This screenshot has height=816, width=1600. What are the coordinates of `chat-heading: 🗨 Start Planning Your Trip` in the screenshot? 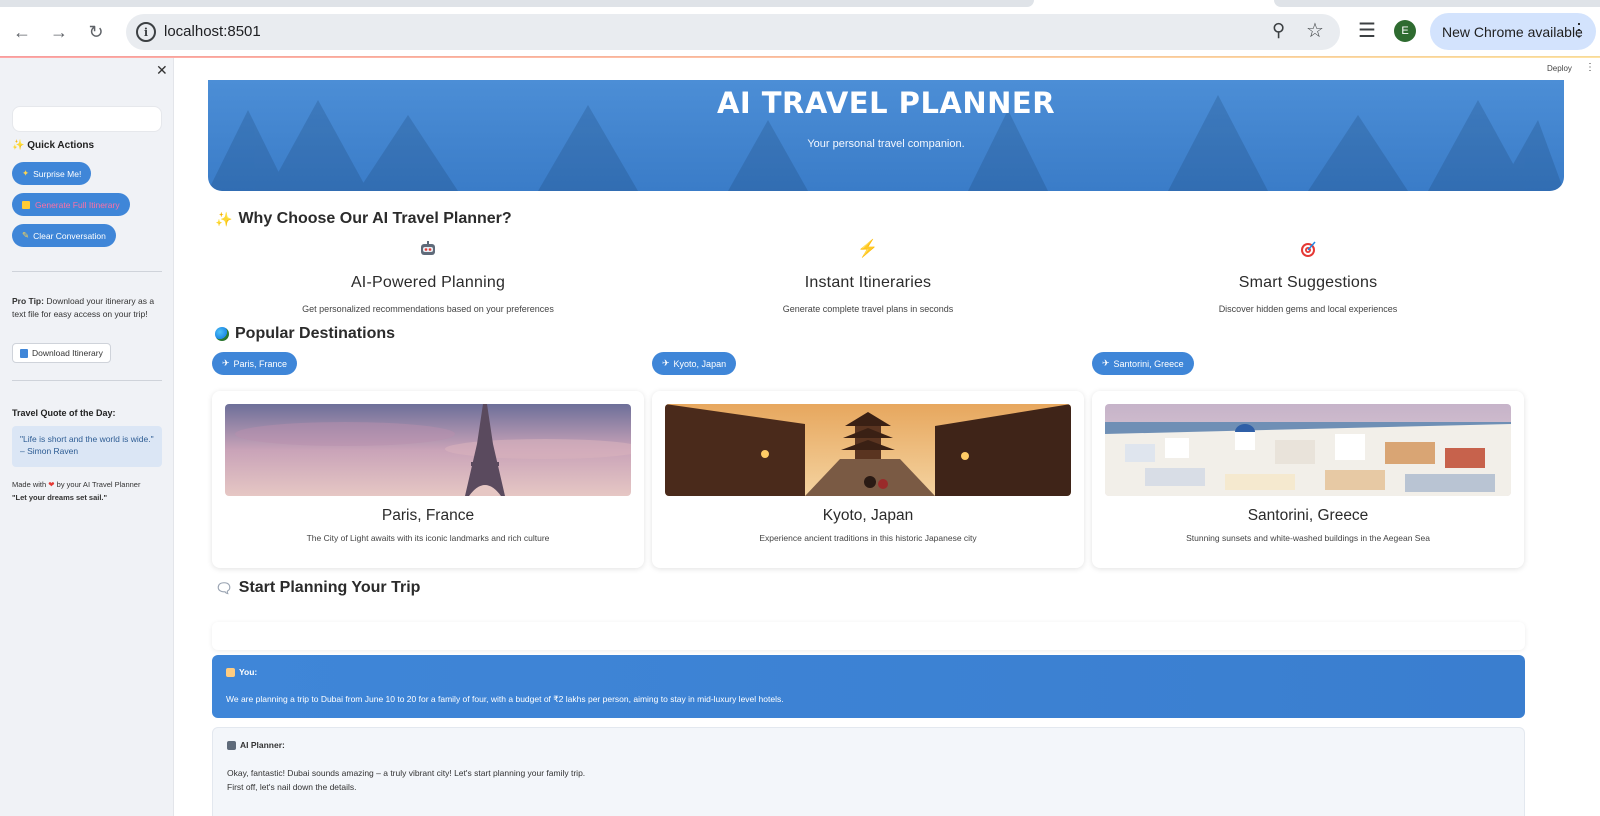 It's located at (318, 587).